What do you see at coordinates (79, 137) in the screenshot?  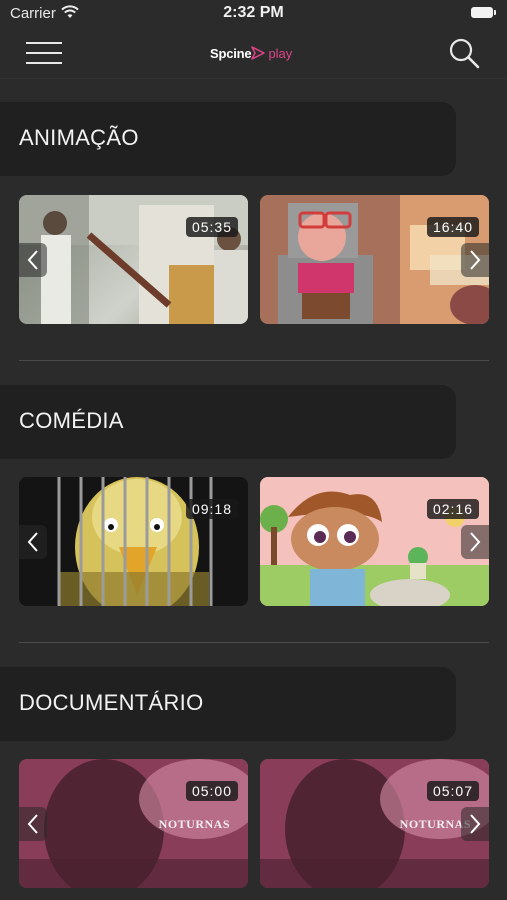 I see `section-title: ANIMAÇÃO` at bounding box center [79, 137].